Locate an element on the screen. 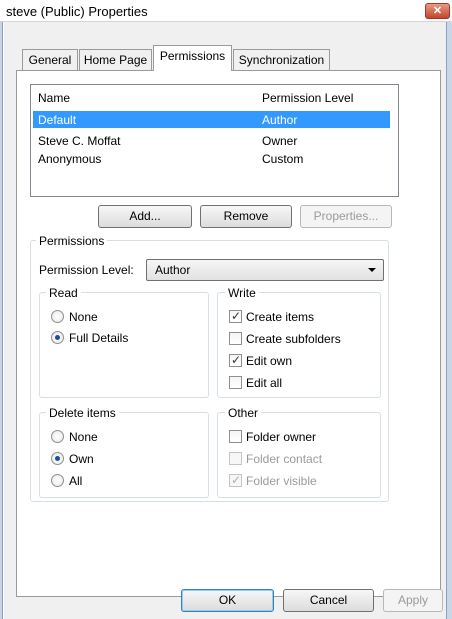  folder-visible-checkbox: ✓ is located at coordinates (235, 480).